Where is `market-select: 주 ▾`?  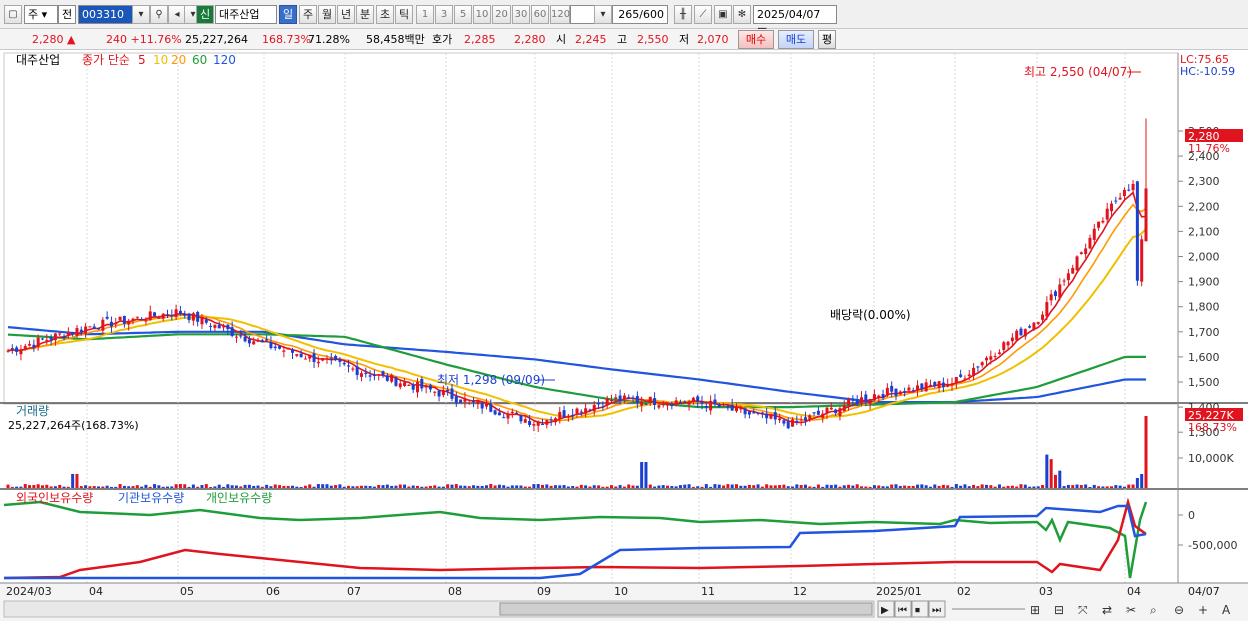 market-select: 주 ▾ is located at coordinates (41, 14).